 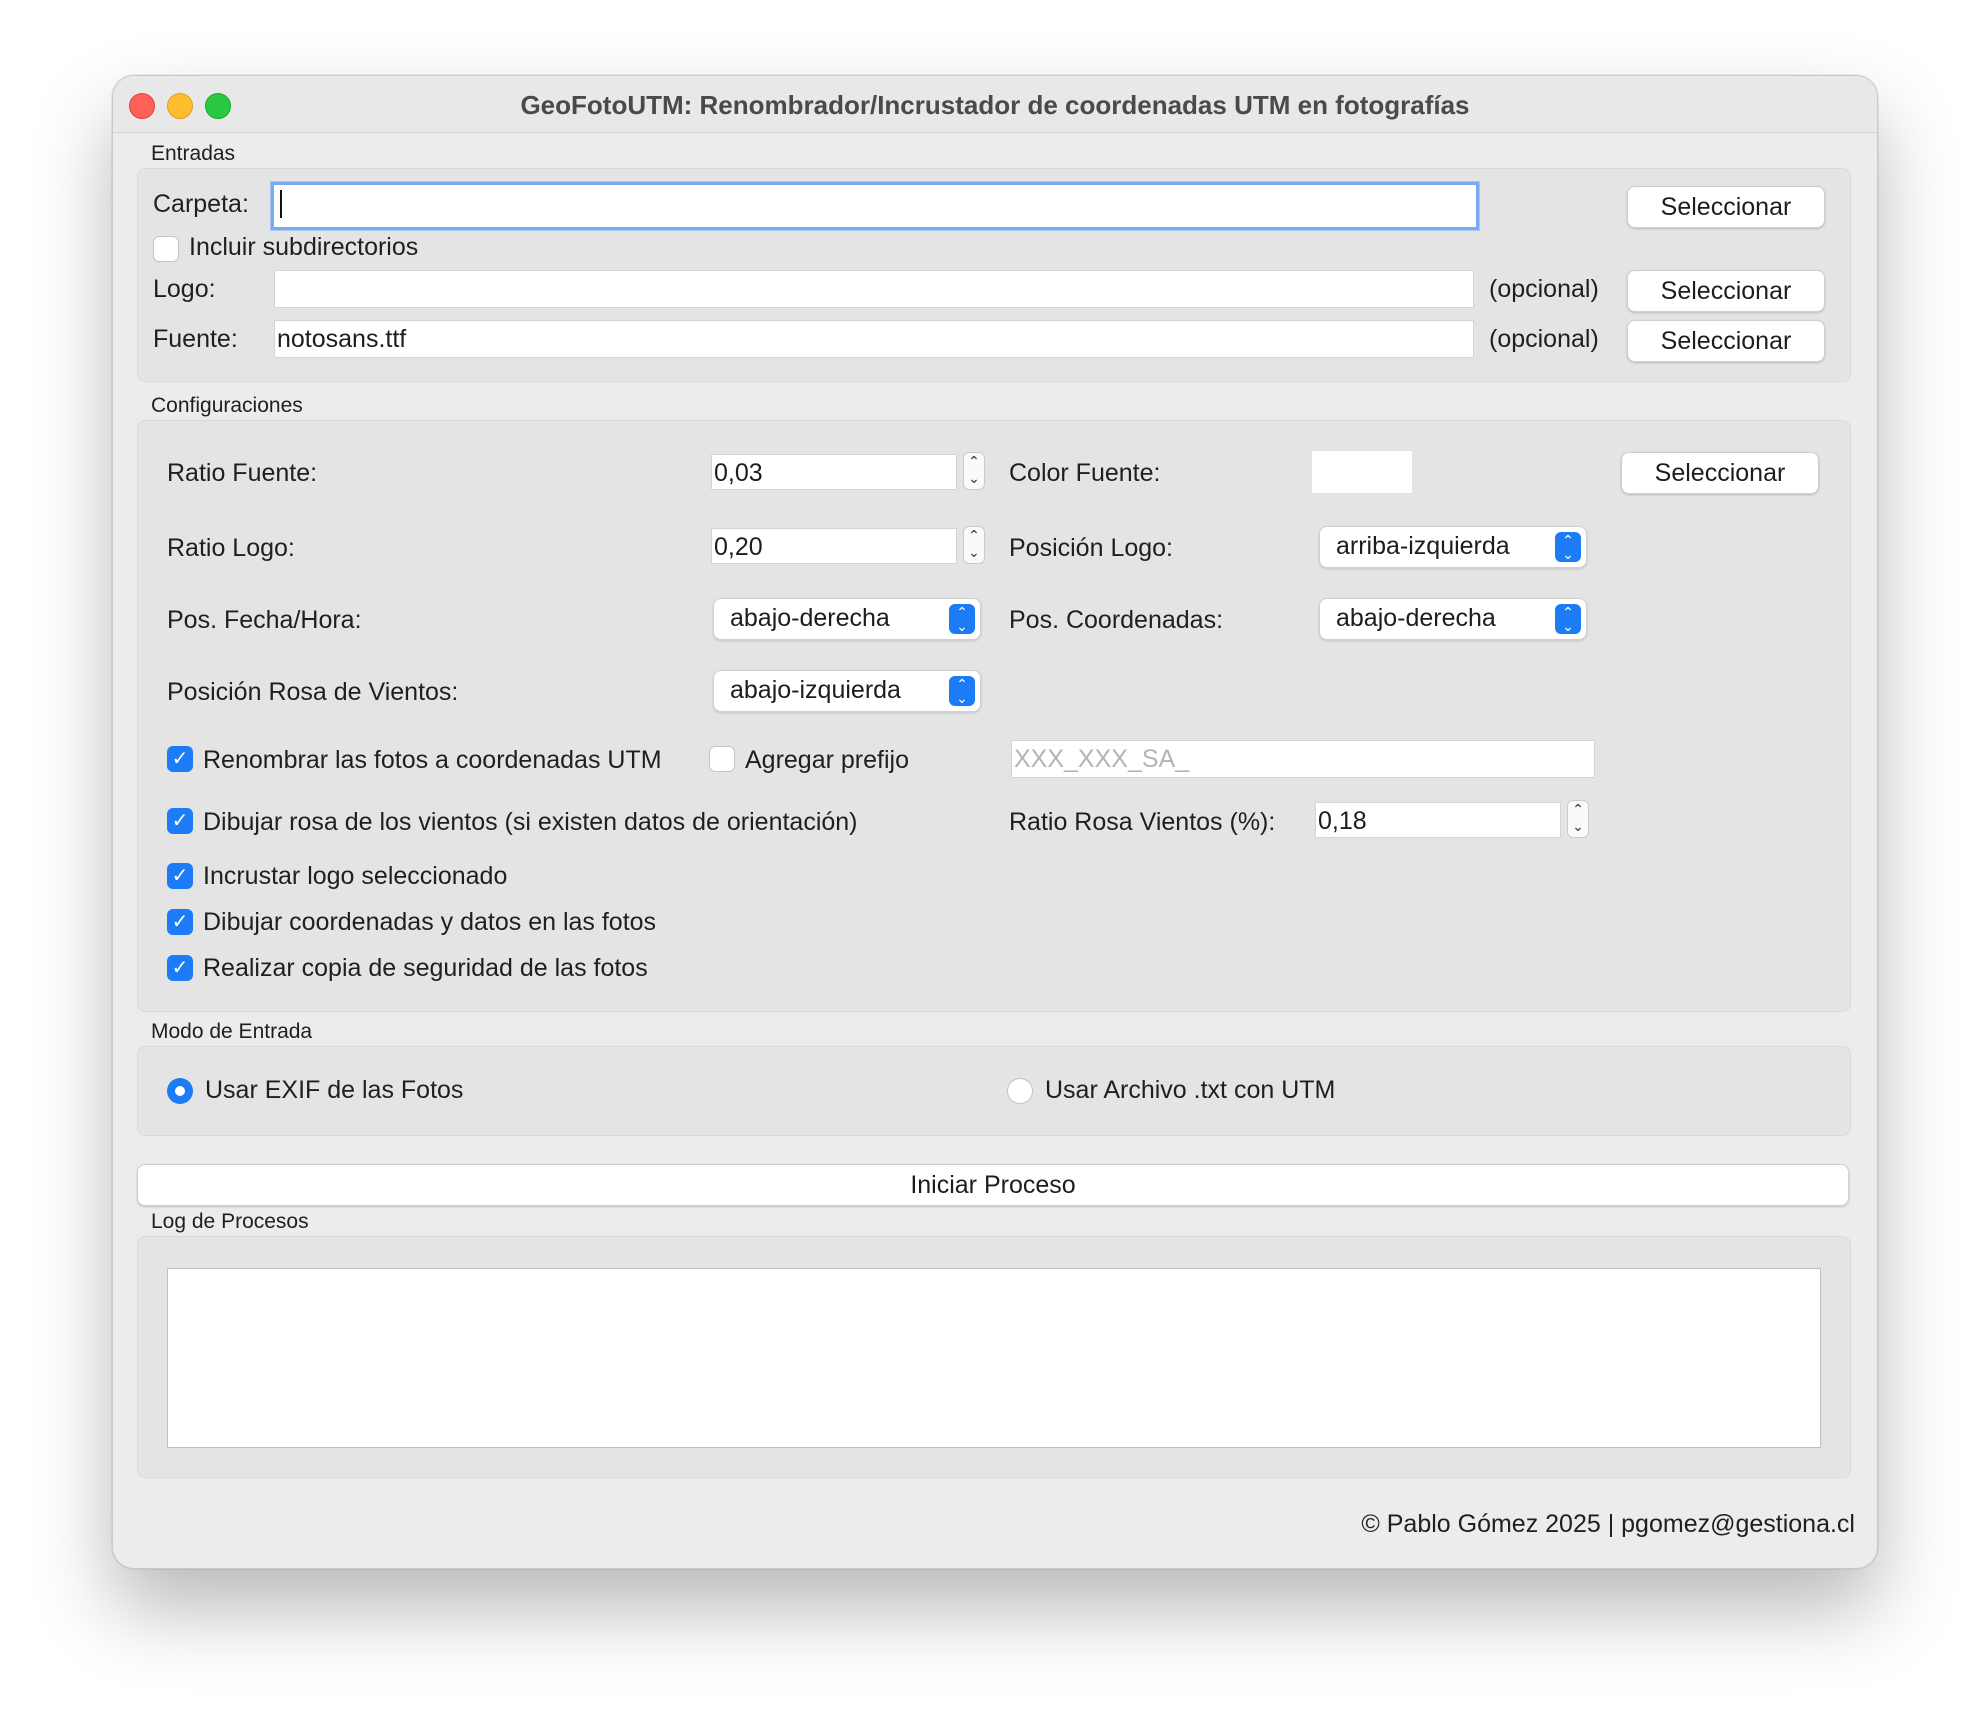 I want to click on configuraciones-group-label: Configuraciones, so click(x=227, y=405).